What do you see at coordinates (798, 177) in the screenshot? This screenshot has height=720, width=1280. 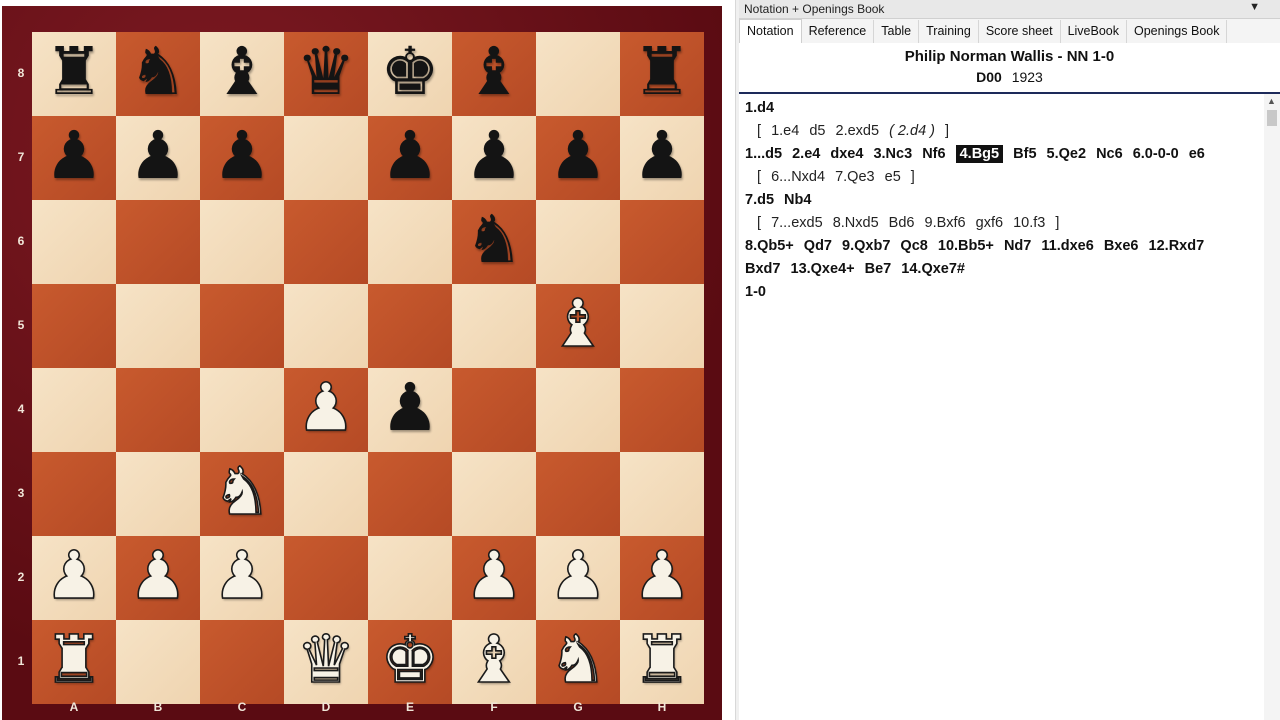 I see `move: 6...Nxd4` at bounding box center [798, 177].